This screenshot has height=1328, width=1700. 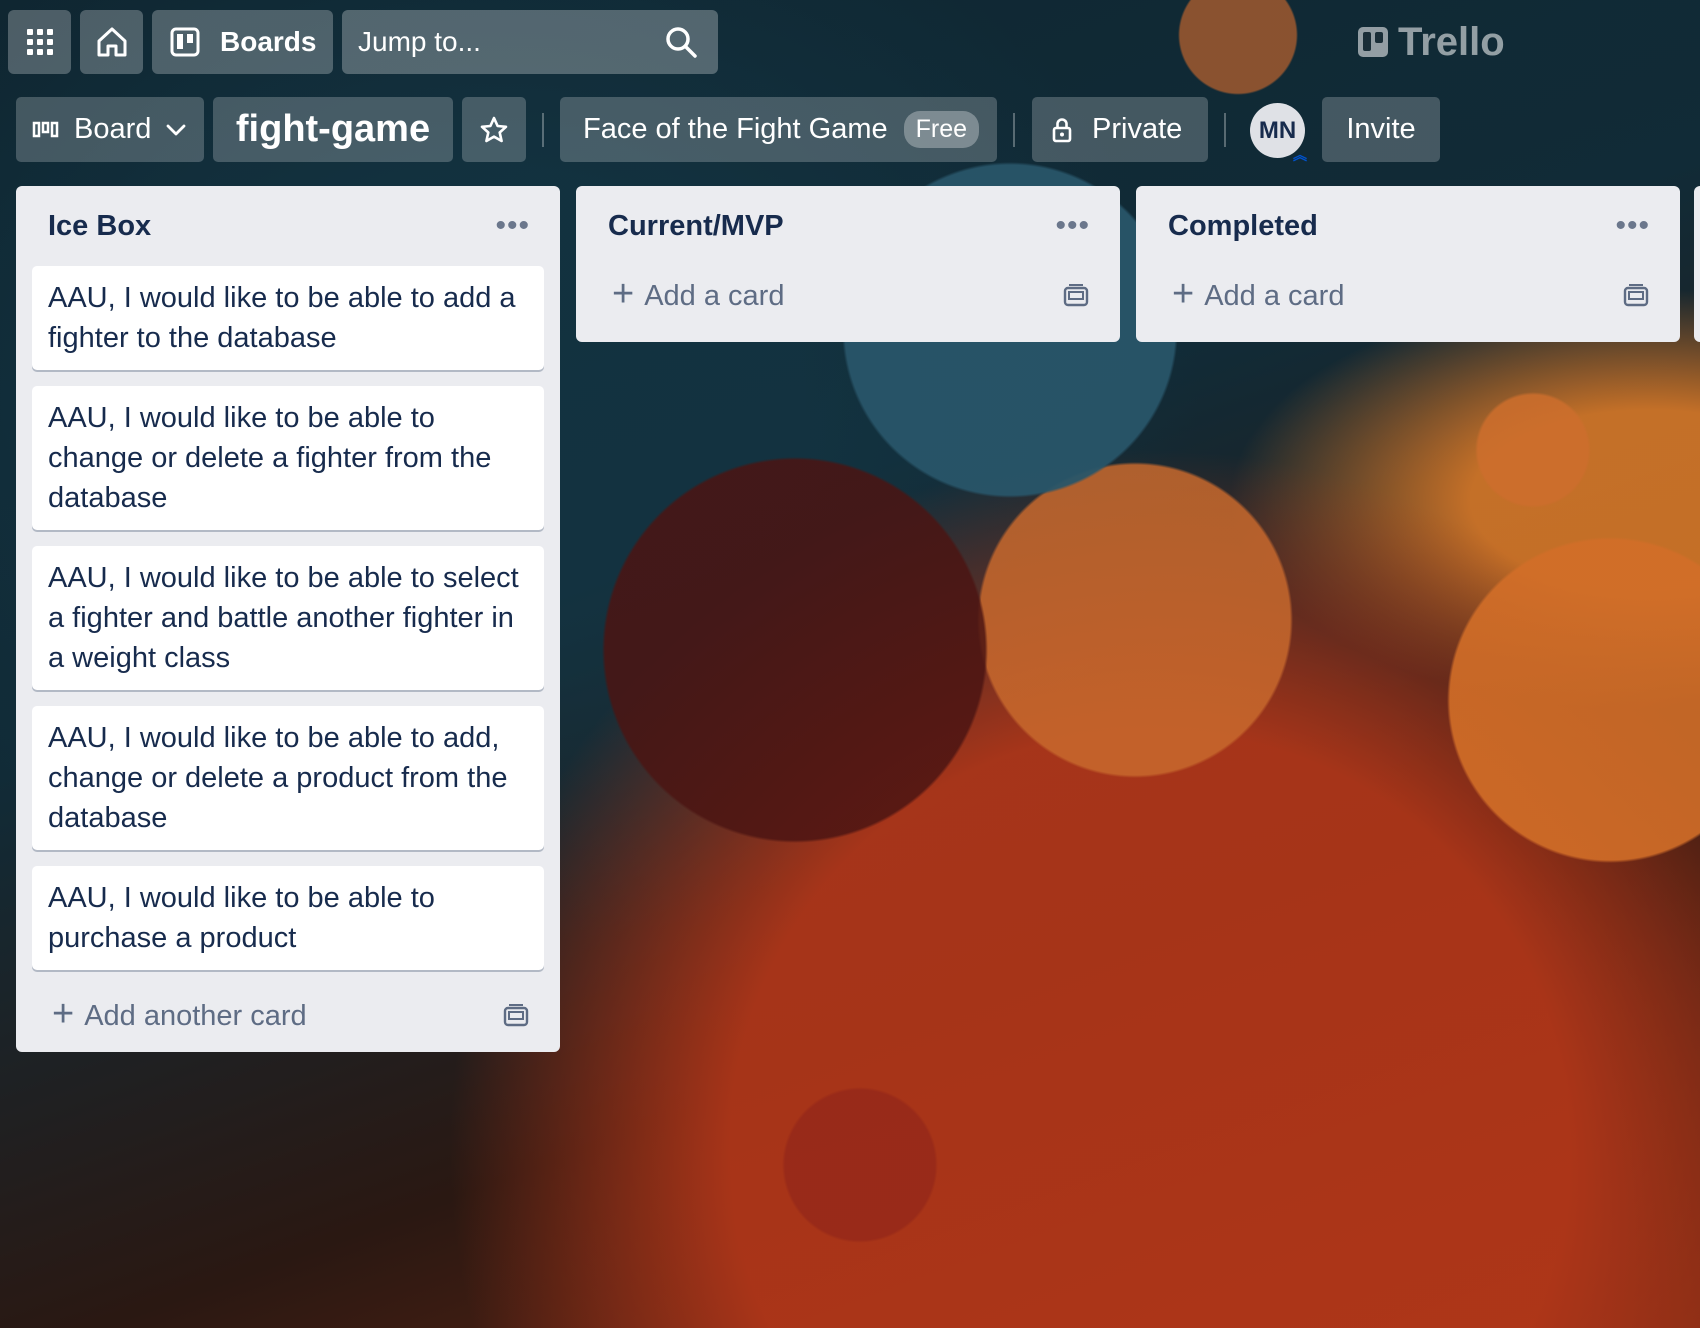 I want to click on add-card-row: + Add another card, so click(x=288, y=1016).